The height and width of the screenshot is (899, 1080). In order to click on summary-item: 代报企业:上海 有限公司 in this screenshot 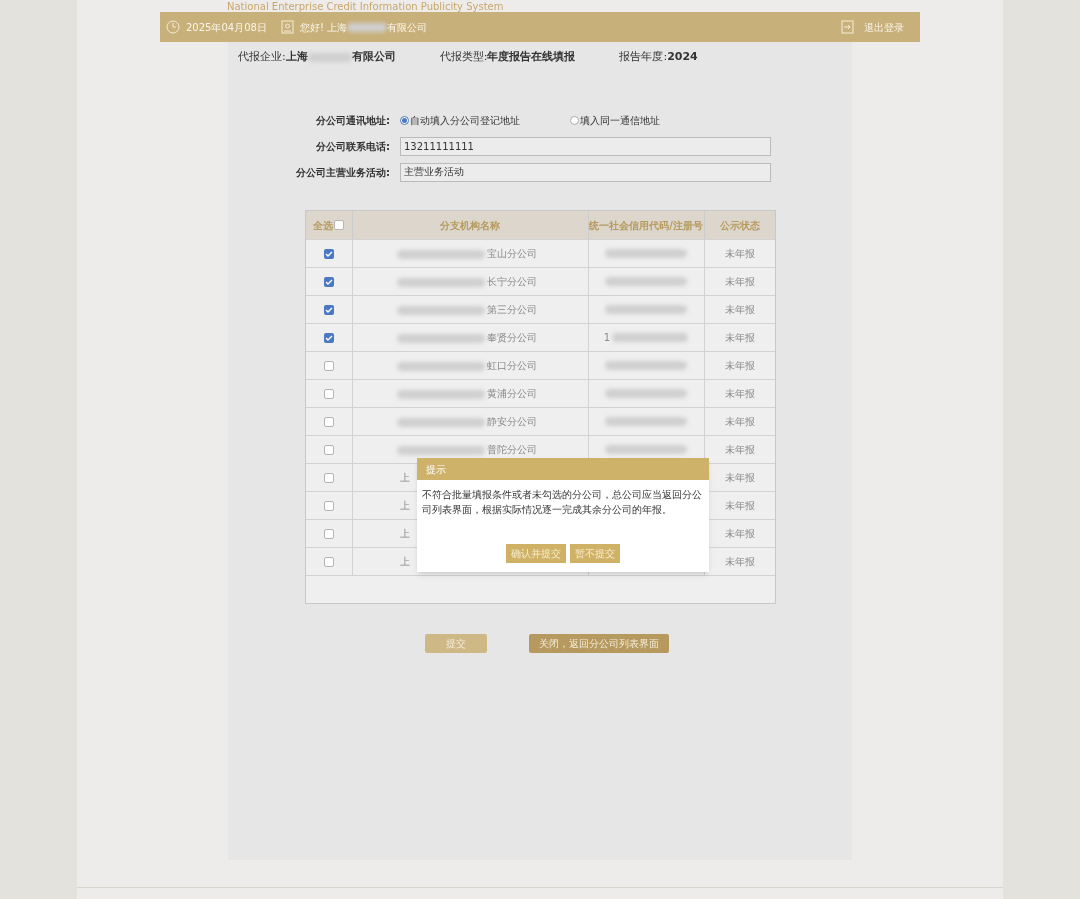, I will do `click(317, 56)`.